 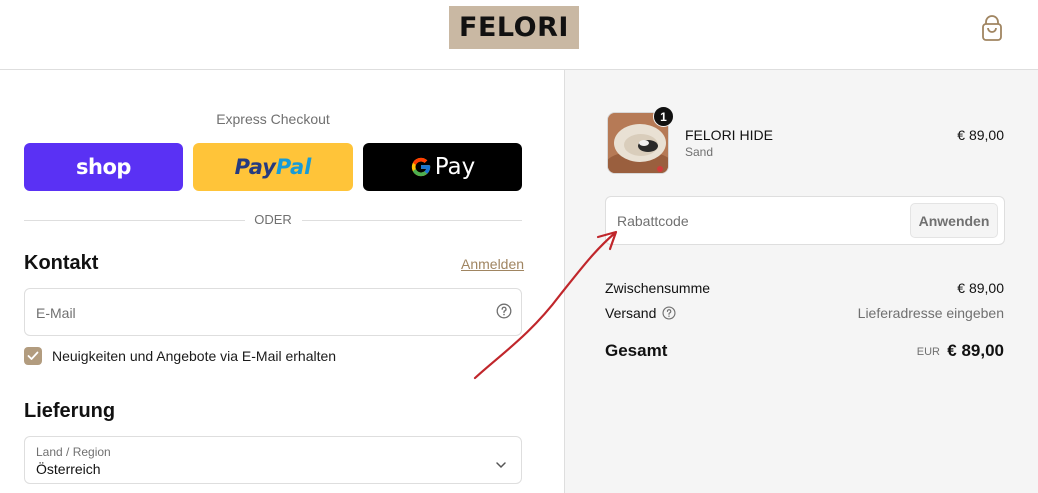 What do you see at coordinates (658, 288) in the screenshot?
I see `subtotal-label: Zwischensumme` at bounding box center [658, 288].